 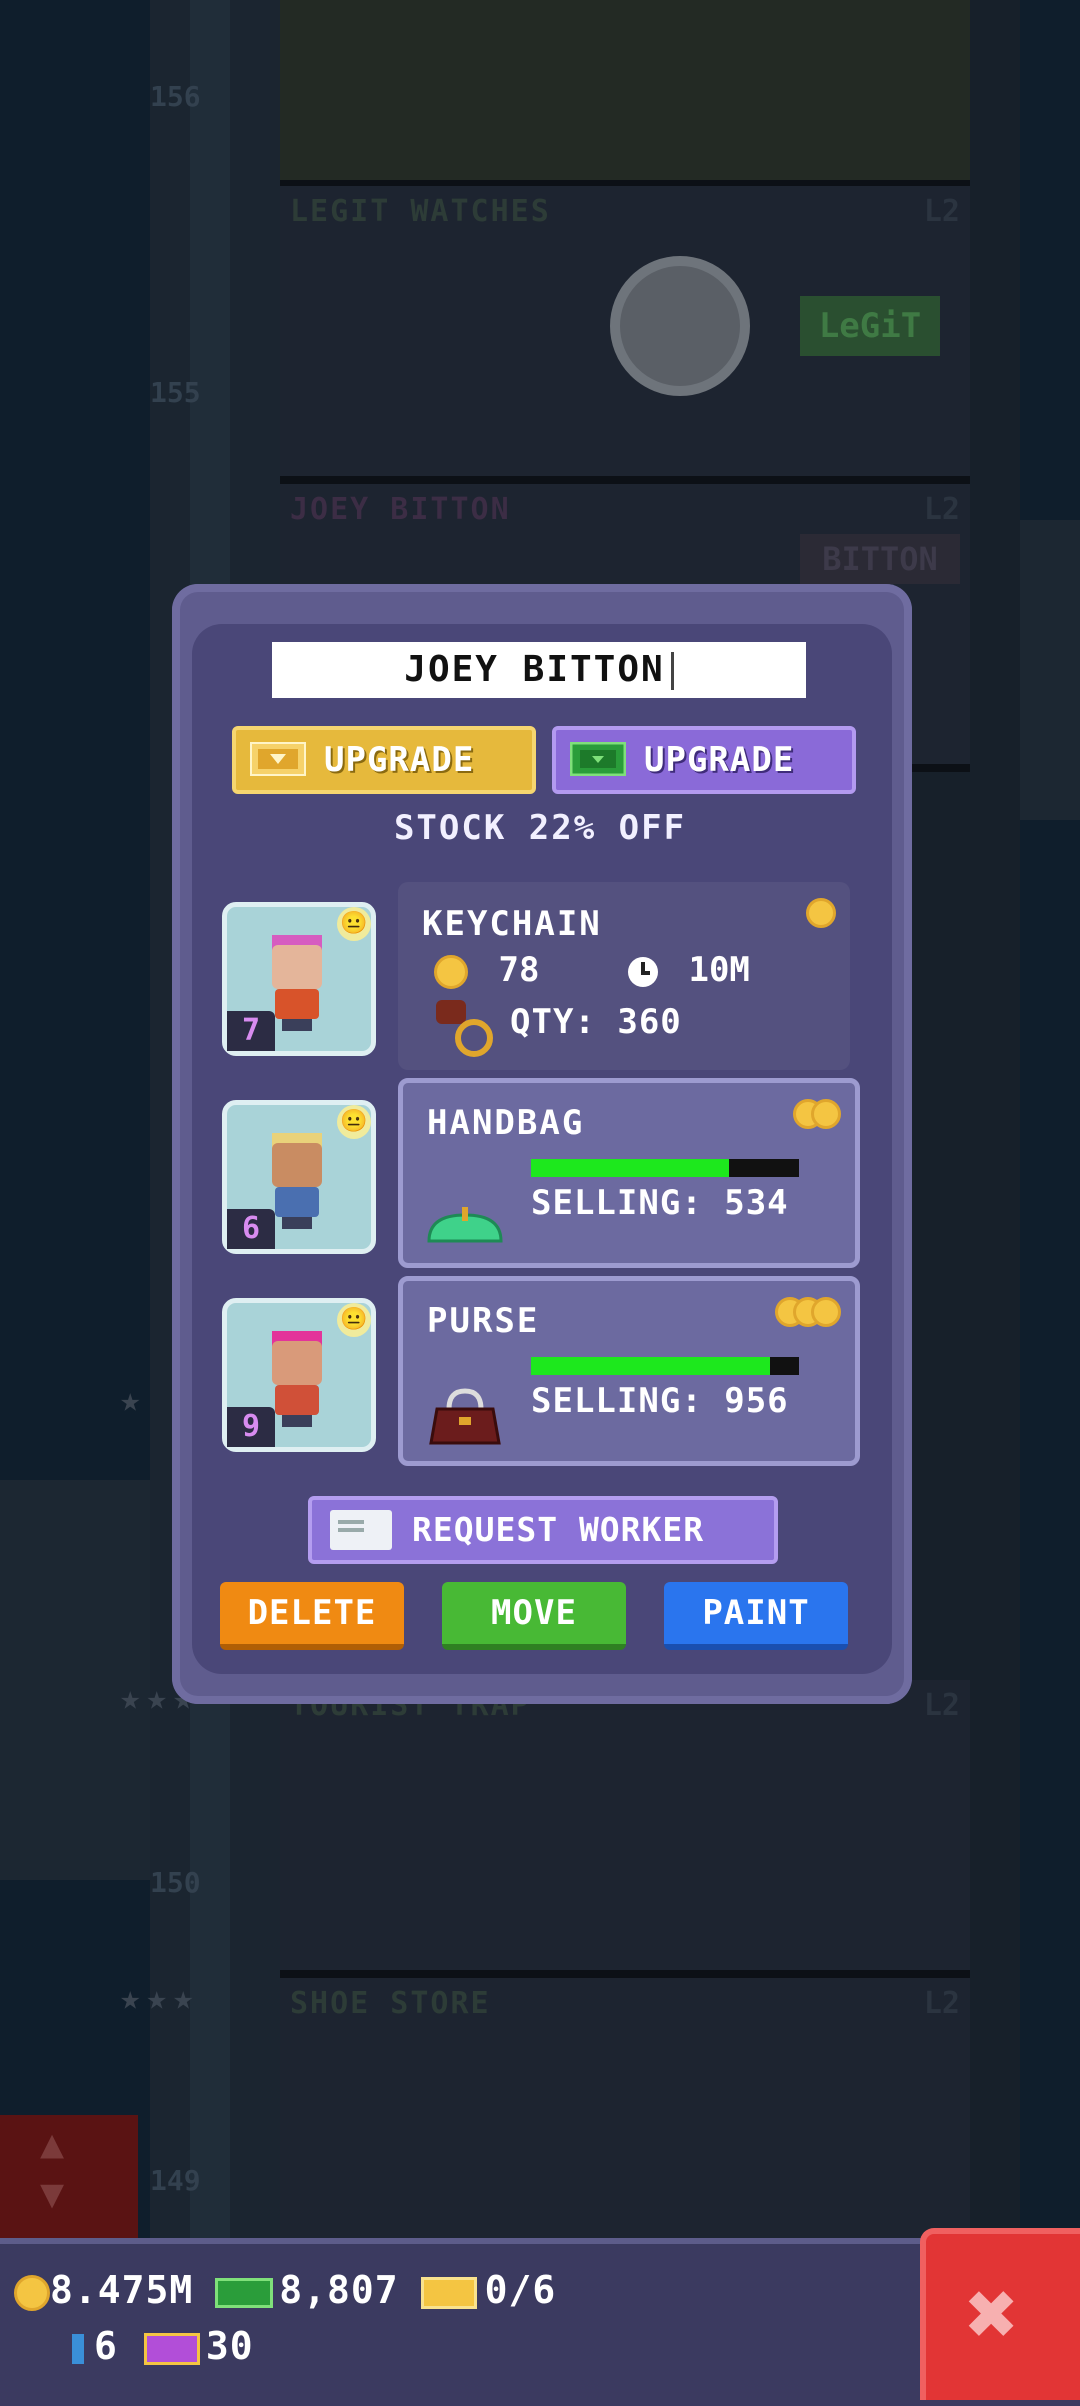 What do you see at coordinates (506, 1123) in the screenshot?
I see `item-title: HANDBAG` at bounding box center [506, 1123].